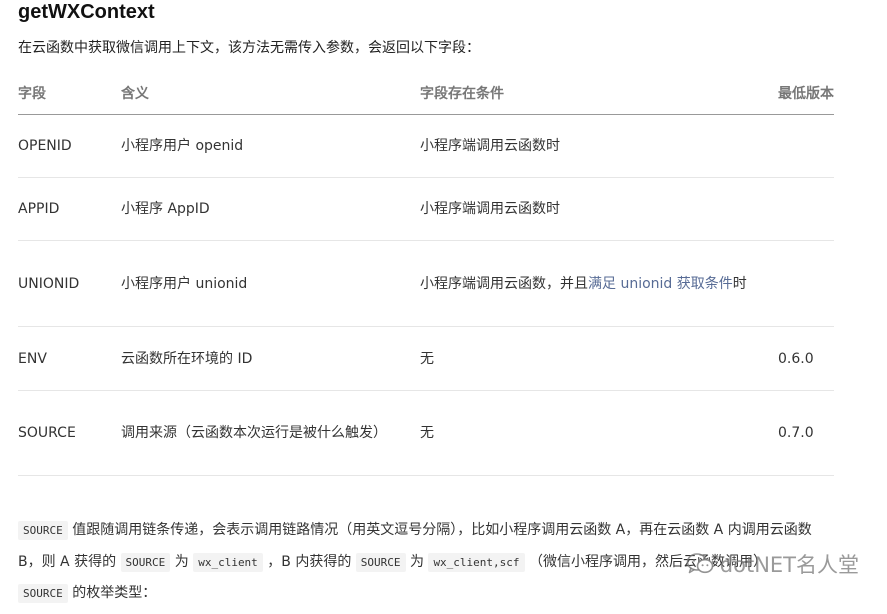 This screenshot has height=614, width=887. What do you see at coordinates (69, 146) in the screenshot?
I see `cell-field: OPENID` at bounding box center [69, 146].